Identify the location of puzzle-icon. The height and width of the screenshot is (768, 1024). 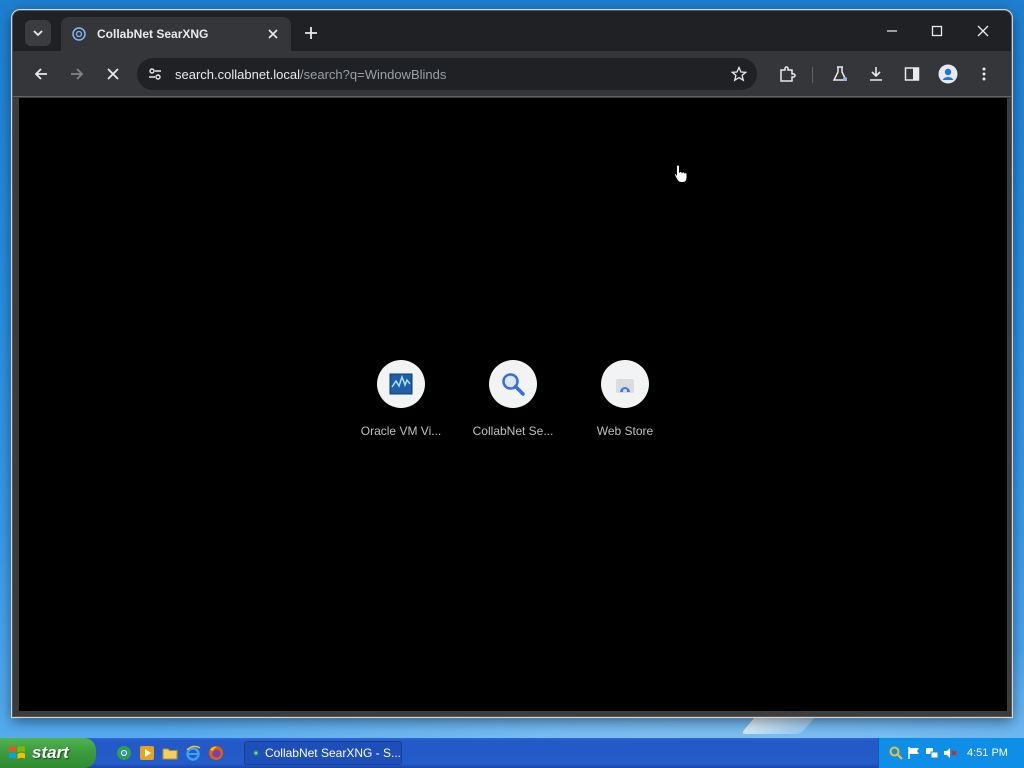
(788, 74).